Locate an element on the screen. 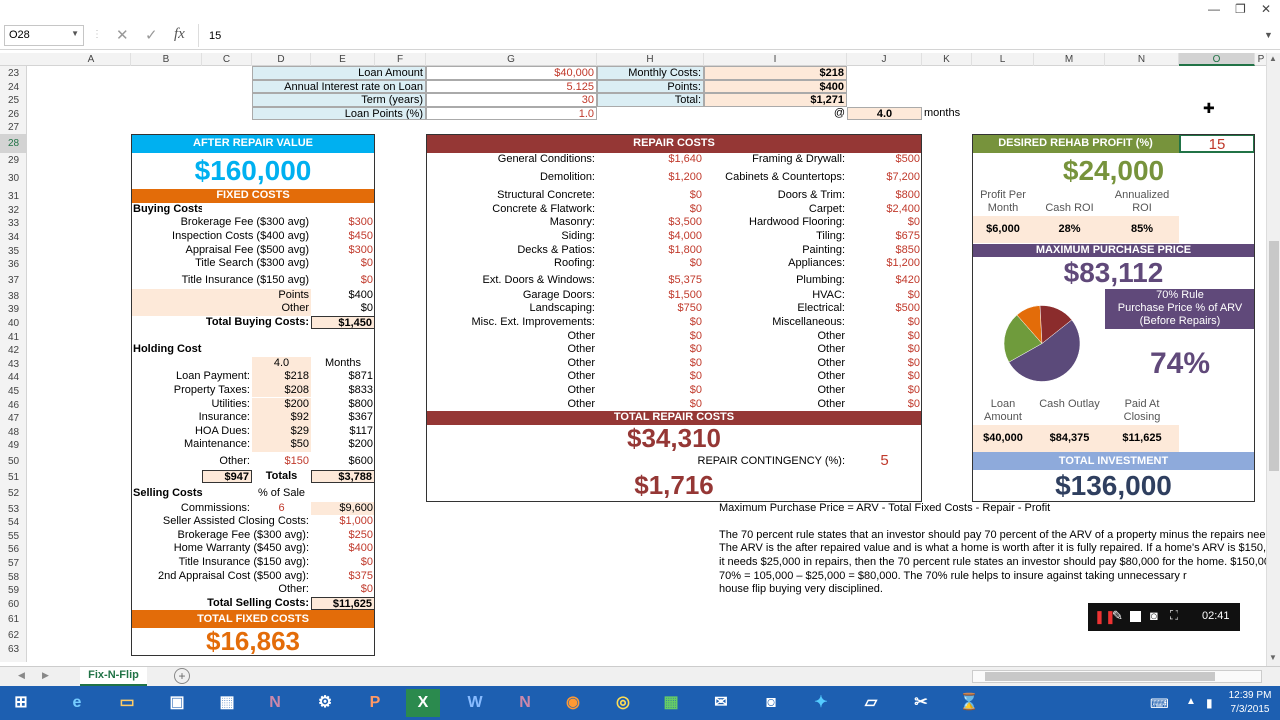  folder-icon: ▭ is located at coordinates (127, 703).